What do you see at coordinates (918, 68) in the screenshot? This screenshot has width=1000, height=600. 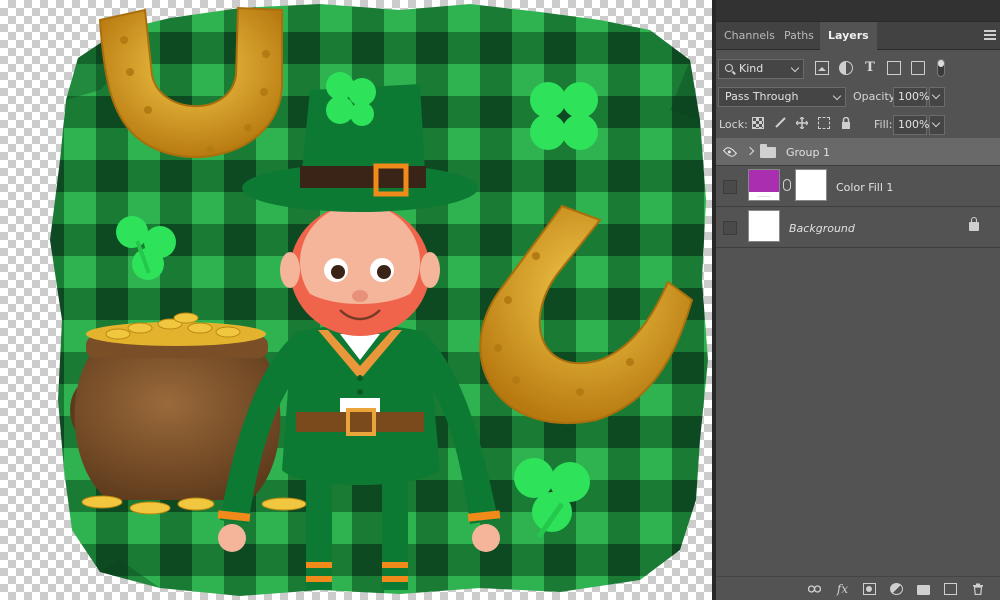 I see `filter-smart-objects-icon` at bounding box center [918, 68].